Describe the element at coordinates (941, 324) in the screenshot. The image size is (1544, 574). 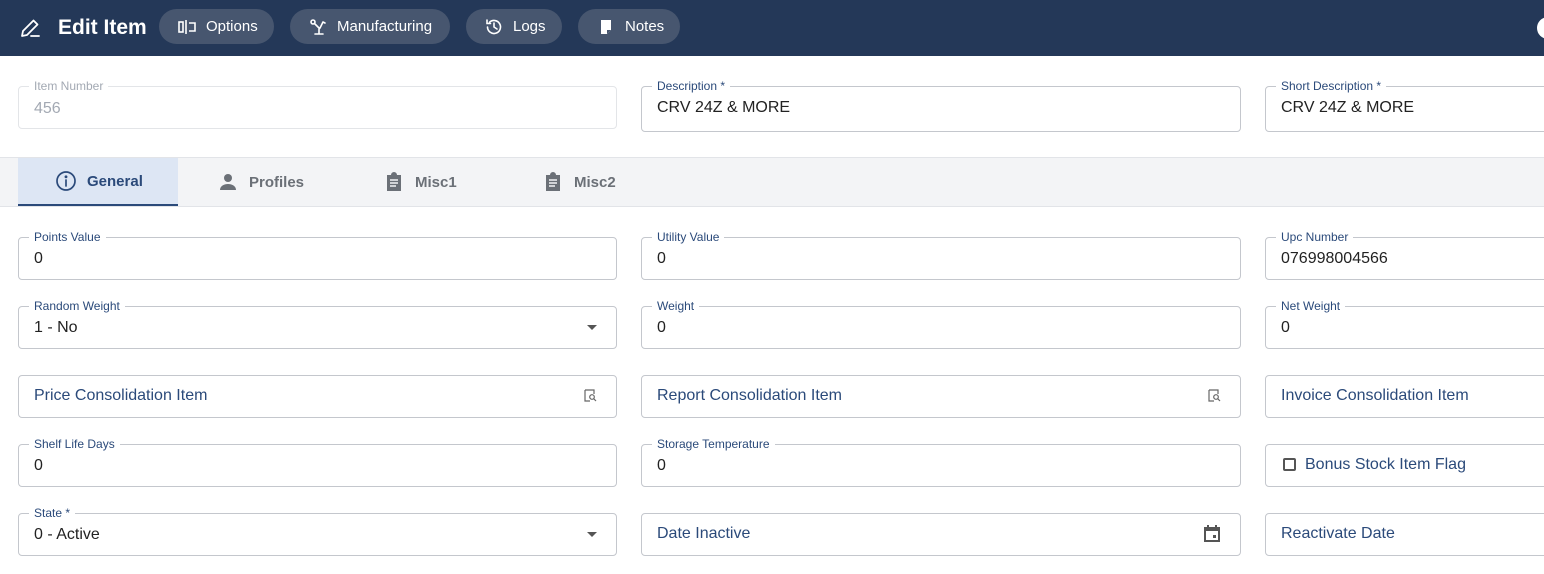
I see `weight-field: Weight 0` at that location.